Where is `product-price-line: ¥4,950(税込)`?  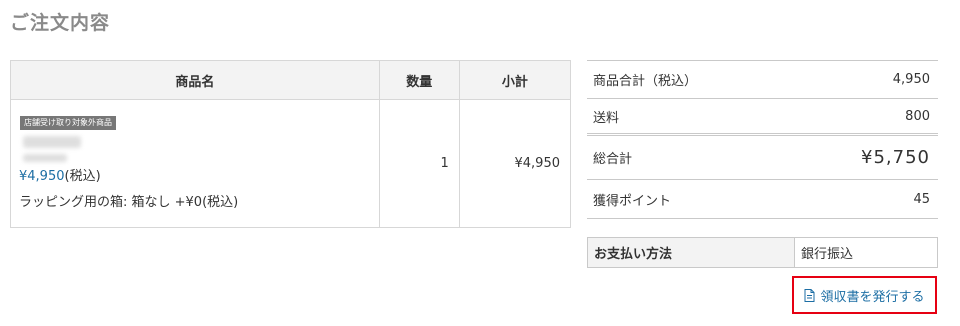 product-price-line: ¥4,950(税込) is located at coordinates (195, 177).